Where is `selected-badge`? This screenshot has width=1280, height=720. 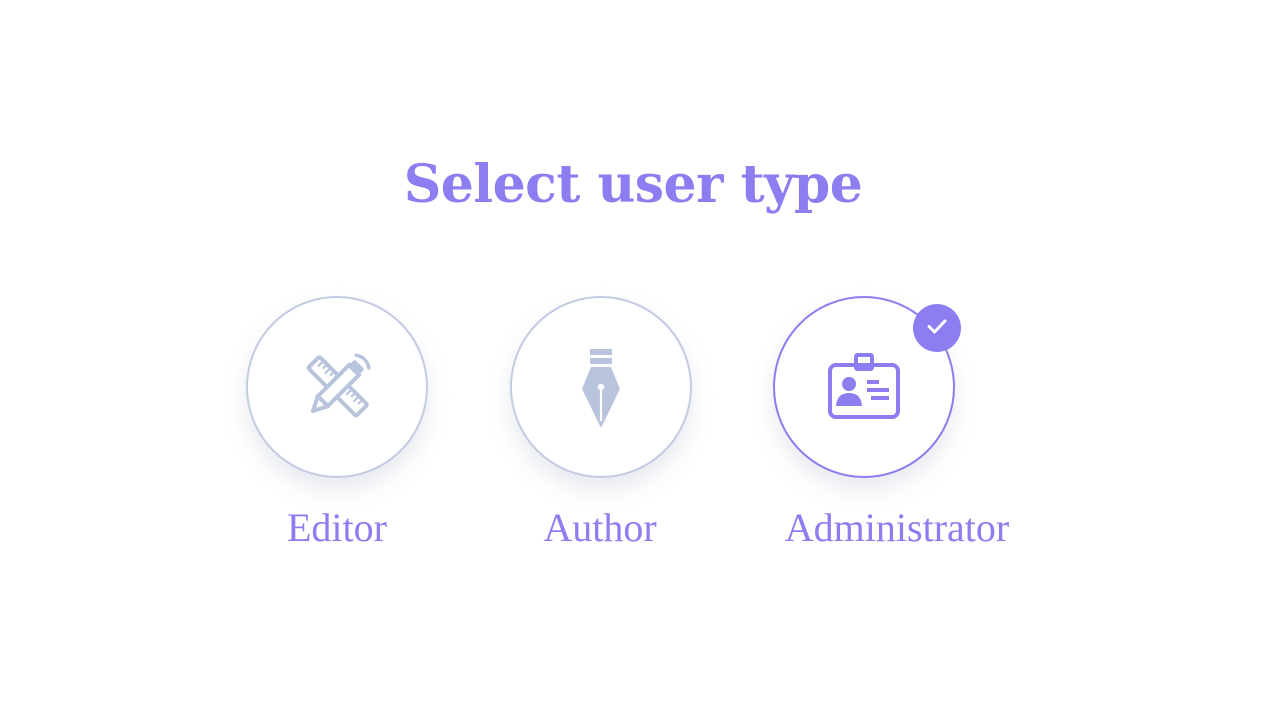 selected-badge is located at coordinates (937, 328).